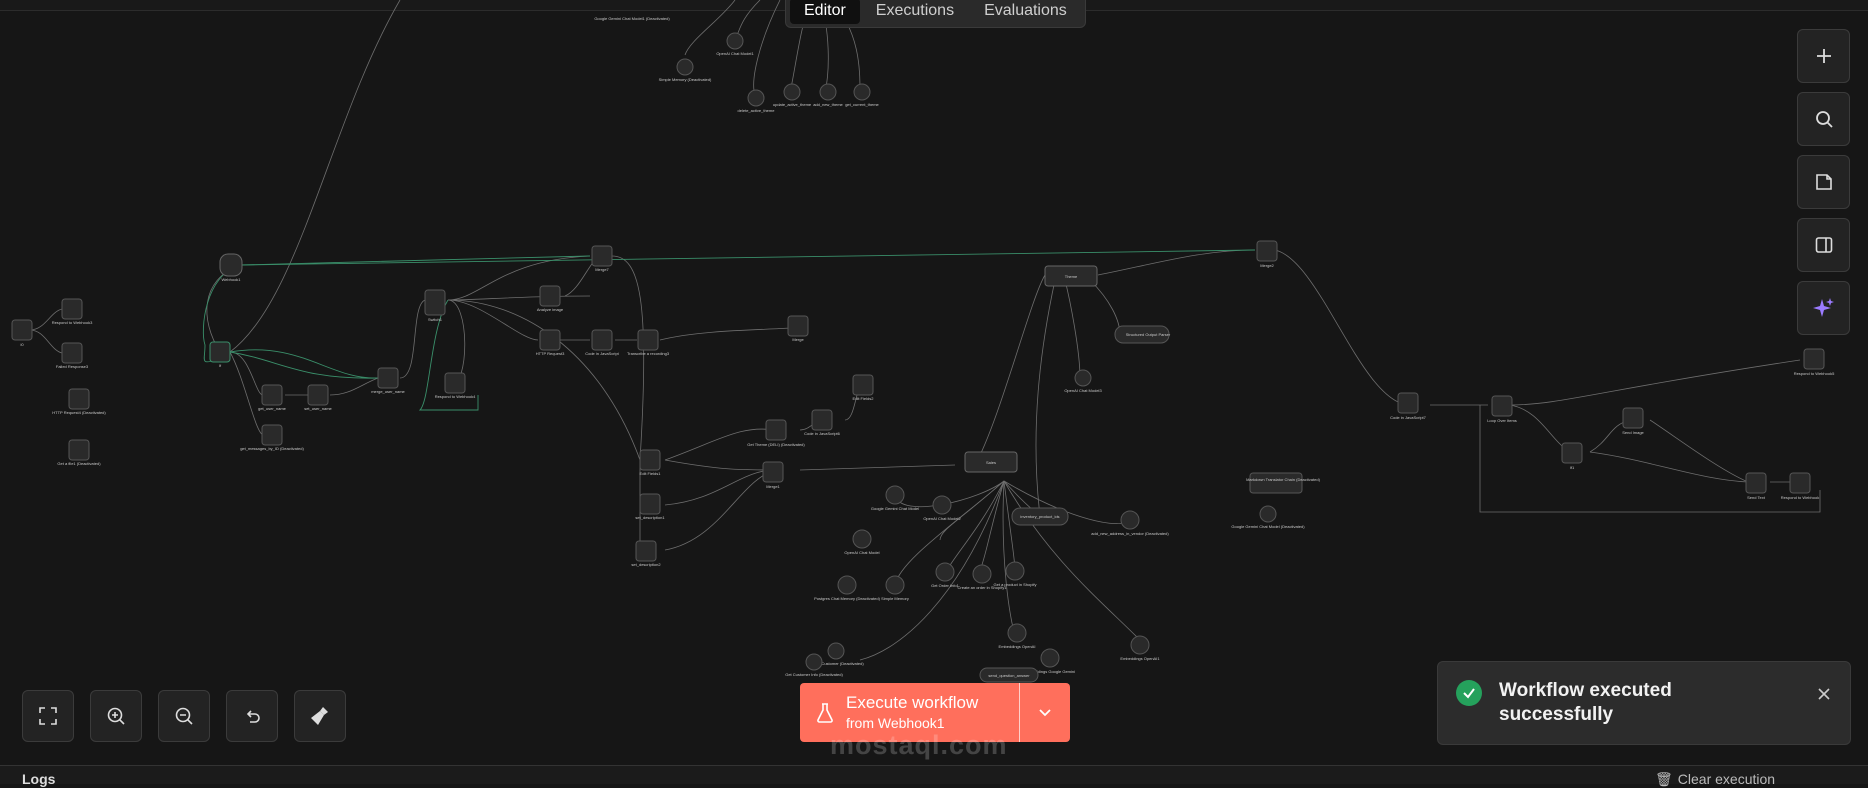  I want to click on node-inventory-product-ids: inventory_product_ids, so click(1040, 516).